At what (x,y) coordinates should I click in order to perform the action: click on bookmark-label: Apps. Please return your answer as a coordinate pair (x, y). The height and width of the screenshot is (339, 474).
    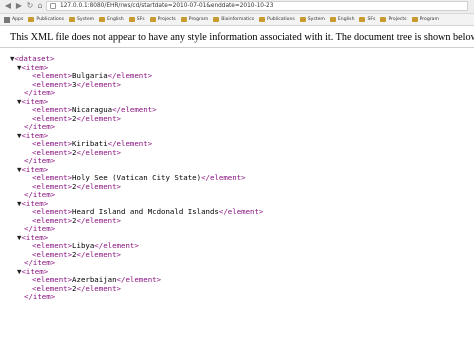
    Looking at the image, I should click on (18, 19).